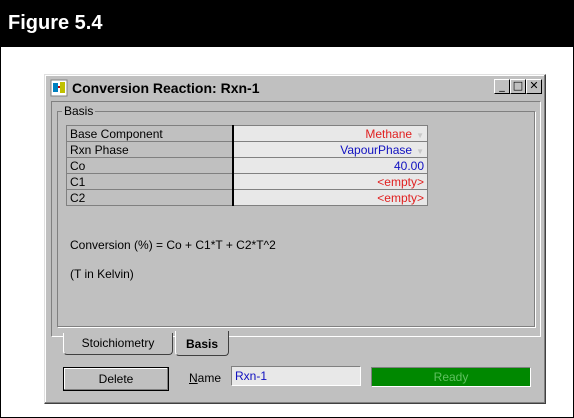 The width and height of the screenshot is (574, 418). What do you see at coordinates (408, 165) in the screenshot?
I see `basis-value-text: 40.00` at bounding box center [408, 165].